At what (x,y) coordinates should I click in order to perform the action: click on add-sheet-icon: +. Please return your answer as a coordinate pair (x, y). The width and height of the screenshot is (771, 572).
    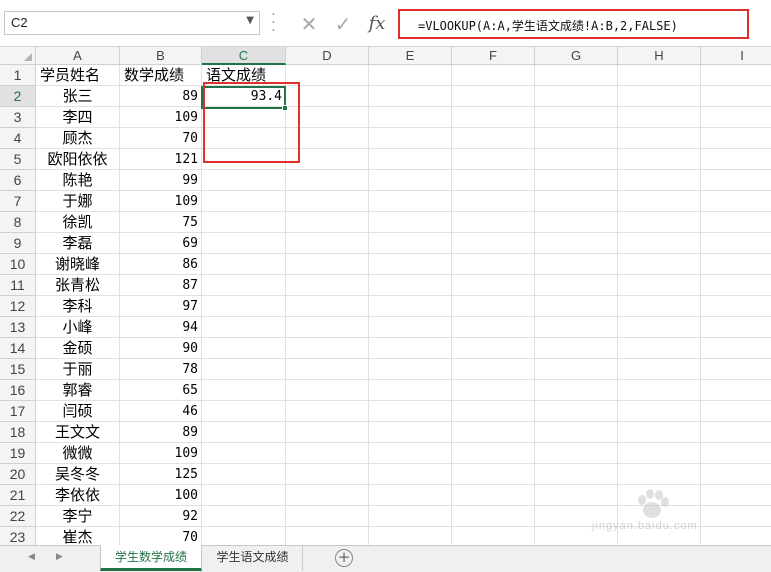
    Looking at the image, I should click on (344, 558).